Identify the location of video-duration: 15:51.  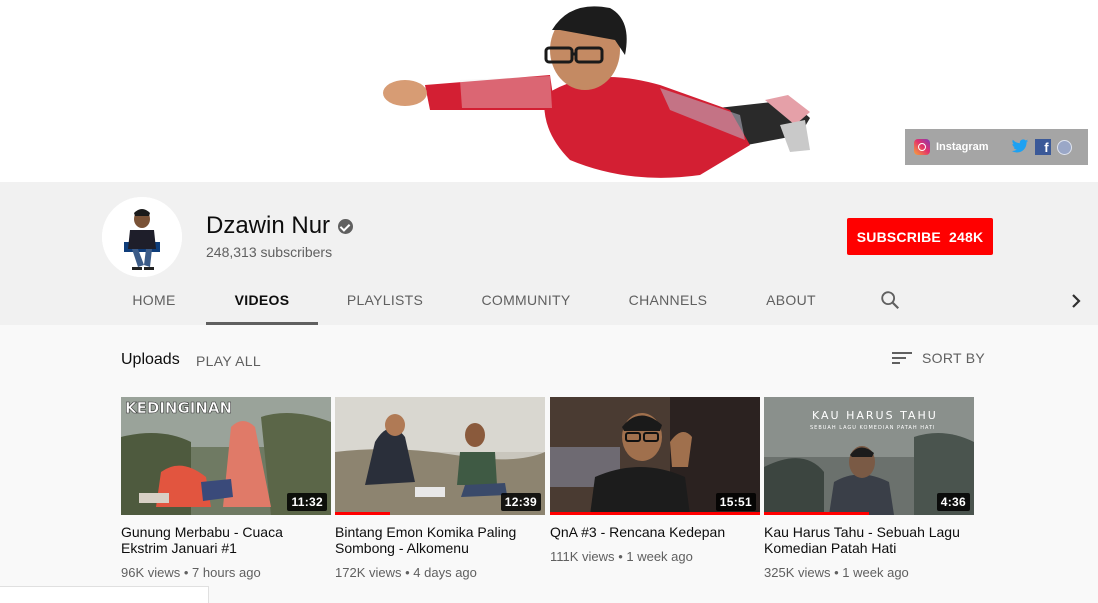
(735, 502).